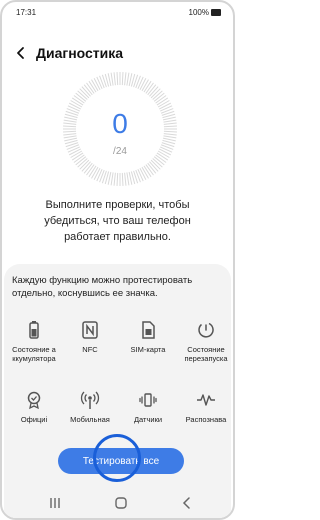 The width and height of the screenshot is (320, 520). Describe the element at coordinates (198, 12) in the screenshot. I see `battery-level: 100%` at that location.